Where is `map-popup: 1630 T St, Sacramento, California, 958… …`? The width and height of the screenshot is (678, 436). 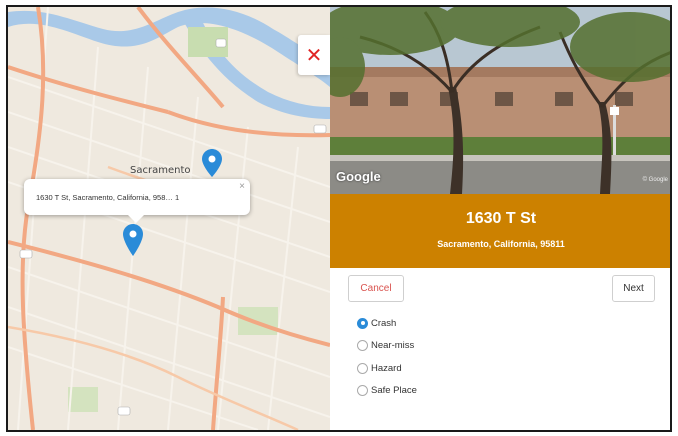
map-popup: 1630 T St, Sacramento, California, 958… … is located at coordinates (137, 201).